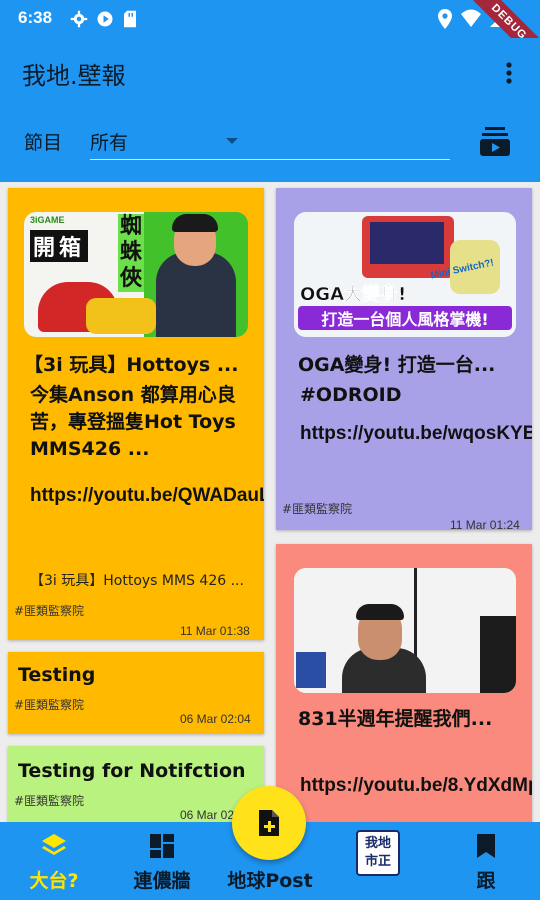 The width and height of the screenshot is (540, 900). I want to click on post-title: Testing, so click(57, 675).